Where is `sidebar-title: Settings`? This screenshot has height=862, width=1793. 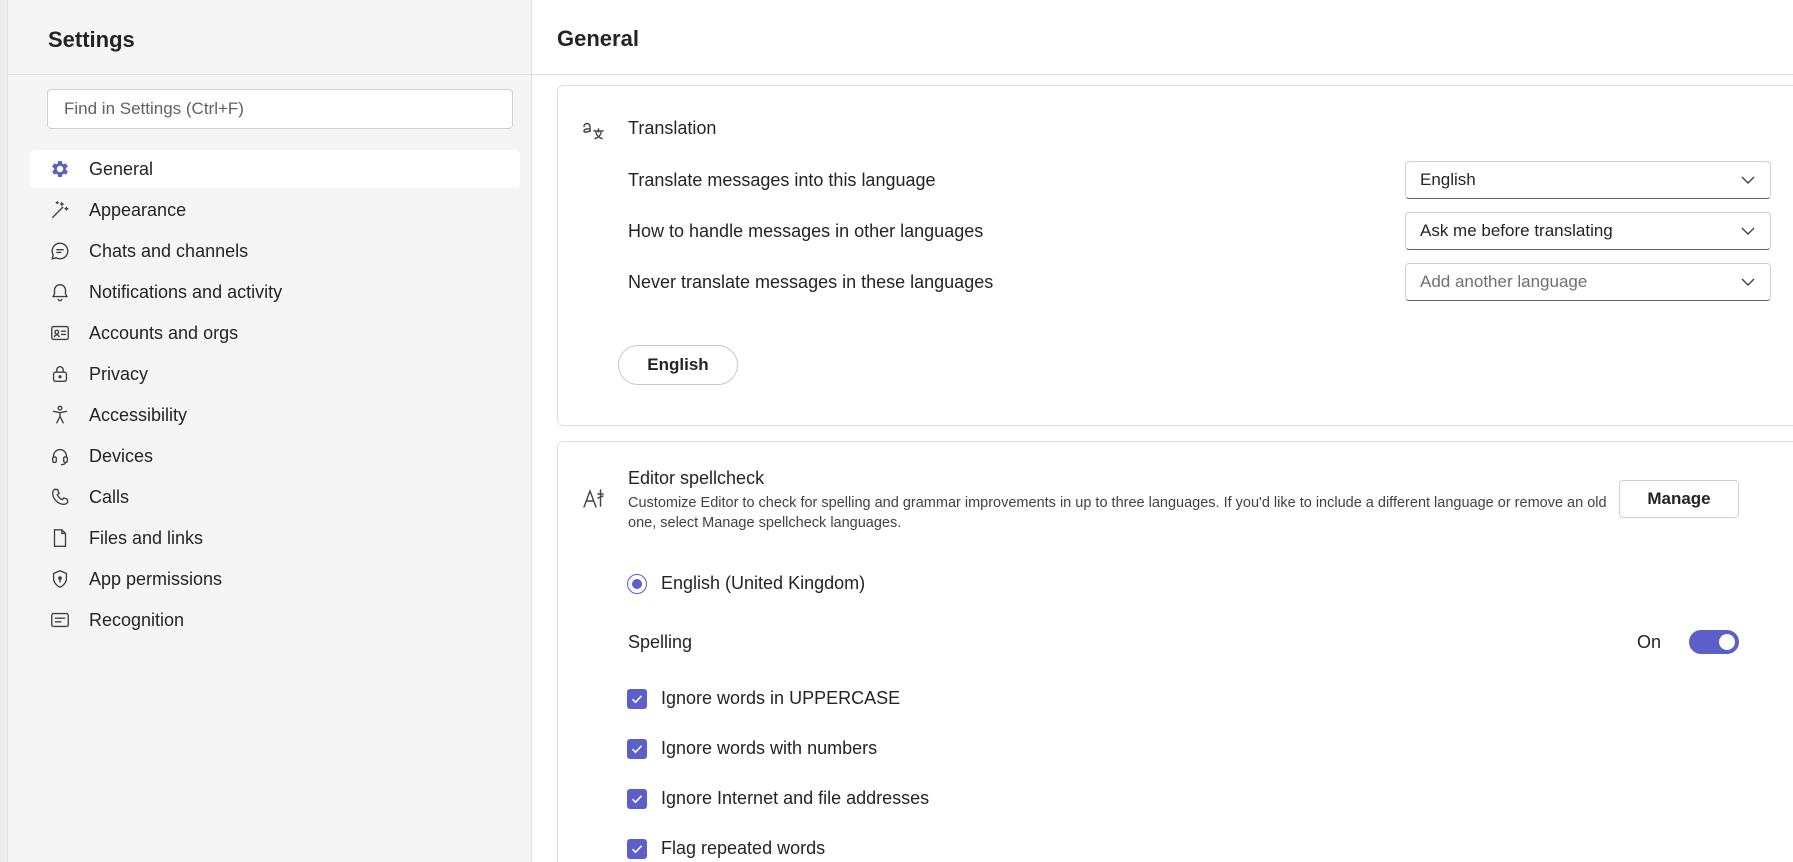
sidebar-title: Settings is located at coordinates (91, 39).